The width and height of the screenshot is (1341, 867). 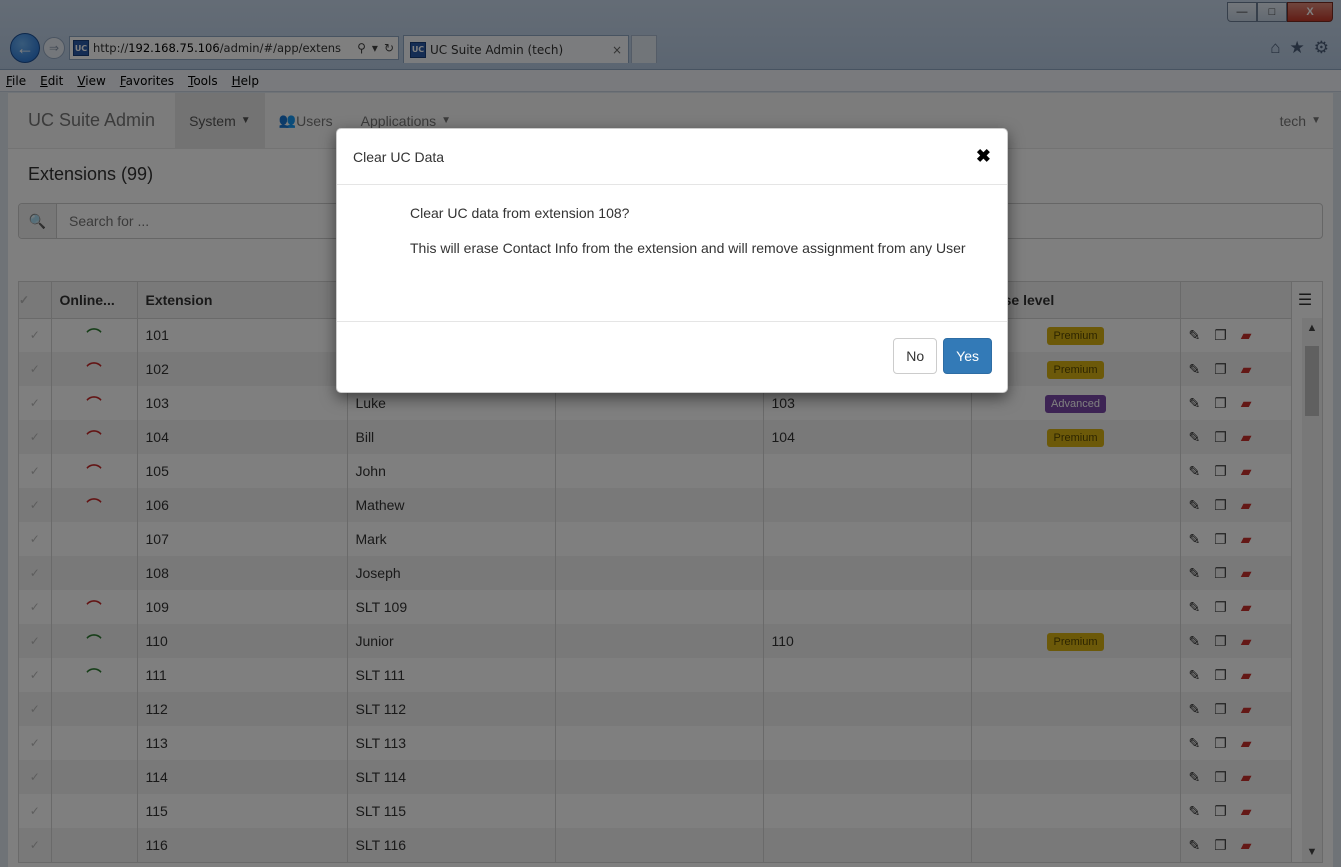 What do you see at coordinates (967, 356) in the screenshot?
I see `yes-button: Yes` at bounding box center [967, 356].